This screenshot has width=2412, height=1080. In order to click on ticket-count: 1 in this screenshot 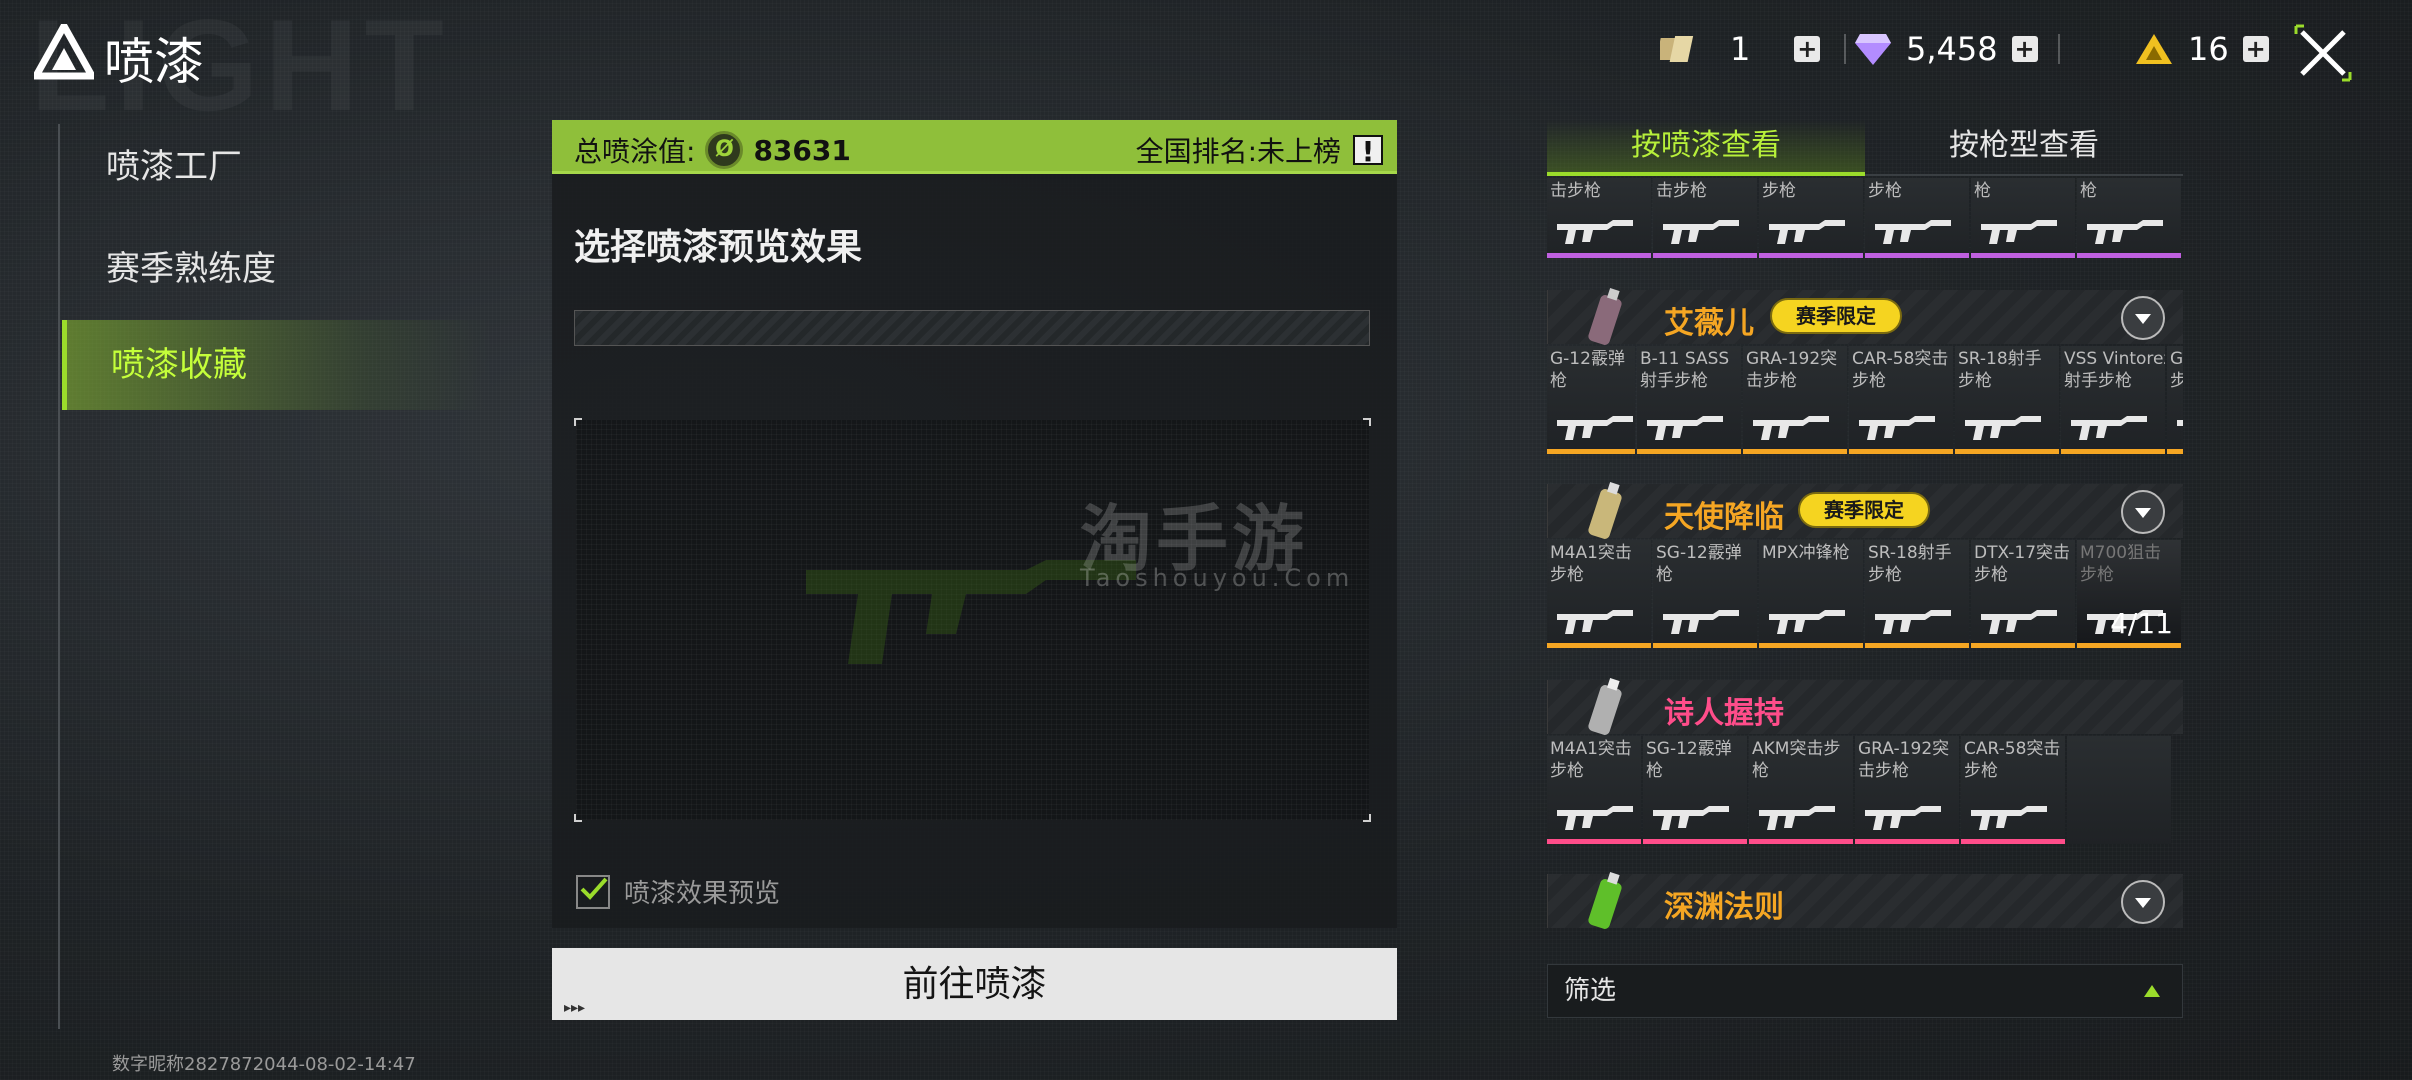, I will do `click(1740, 49)`.